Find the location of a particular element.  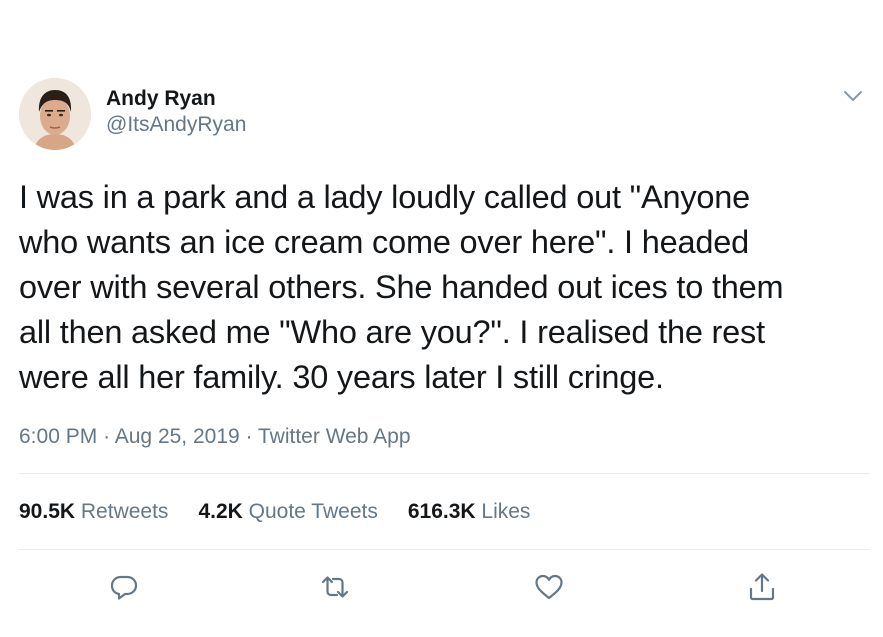

likes-count: 616.3K is located at coordinates (441, 511).